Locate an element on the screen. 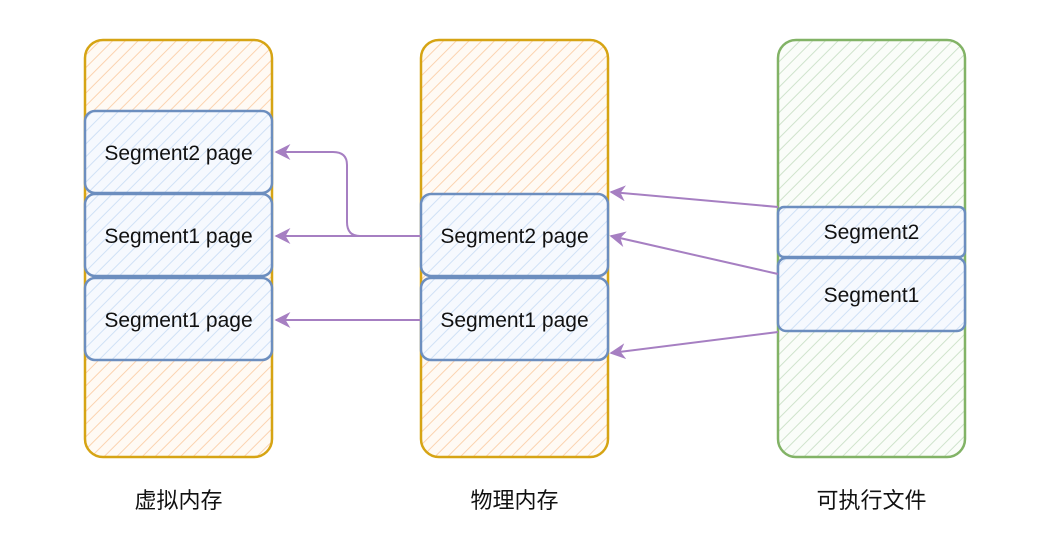 The width and height of the screenshot is (1040, 555). file-block-segment2: Segment2 is located at coordinates (871, 232).